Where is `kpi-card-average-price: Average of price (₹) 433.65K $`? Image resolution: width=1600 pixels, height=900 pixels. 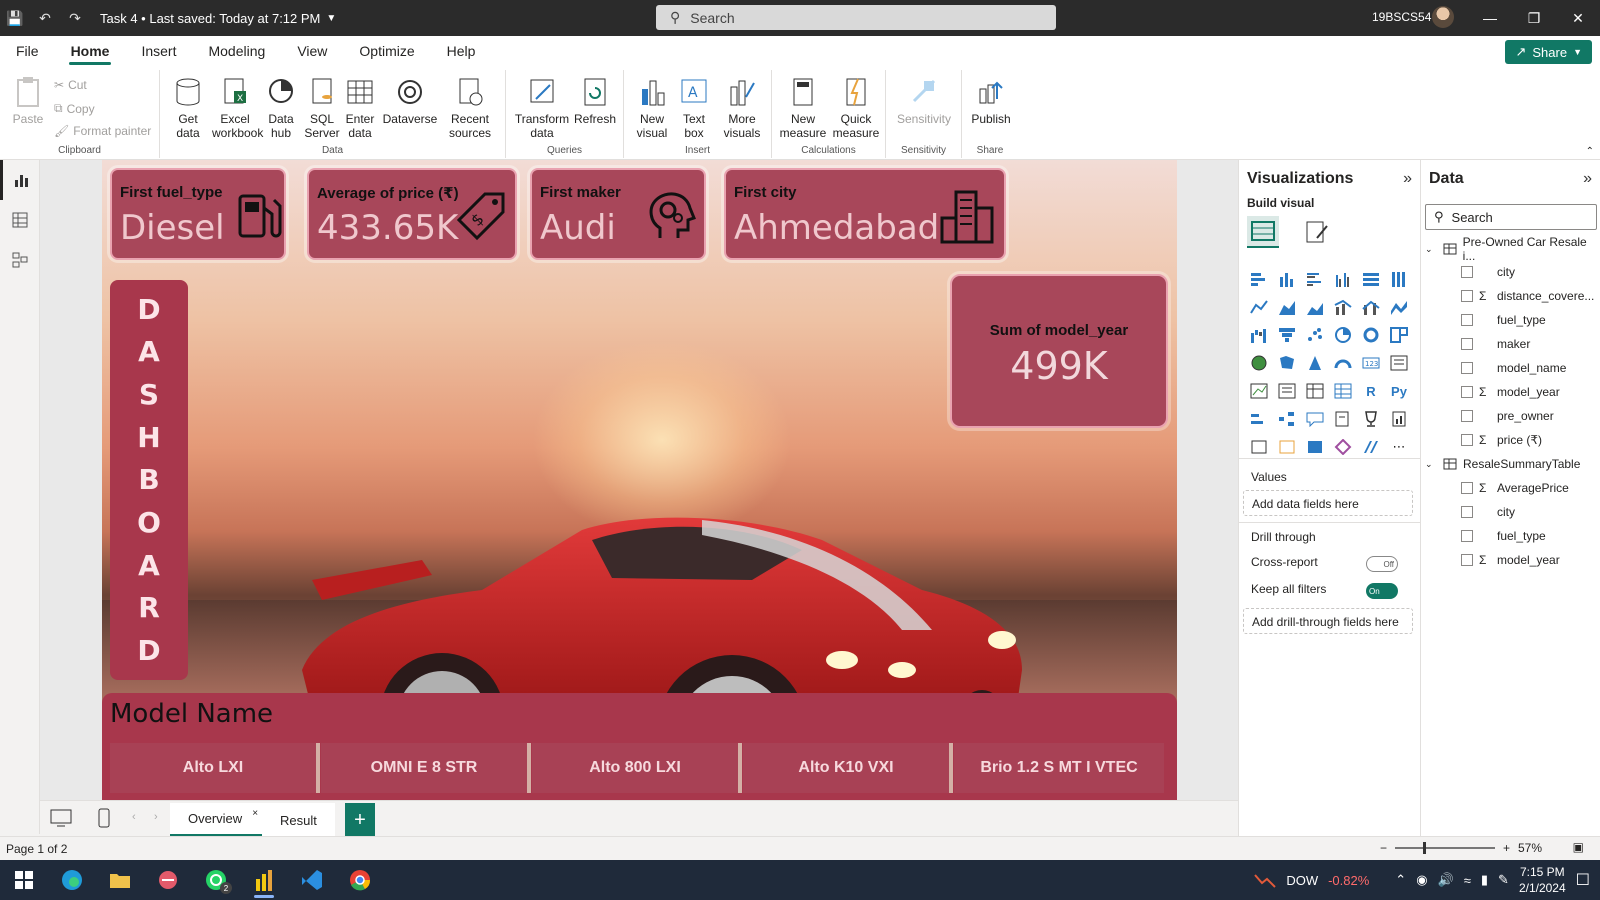 kpi-card-average-price: Average of price (₹) 433.65K $ is located at coordinates (412, 214).